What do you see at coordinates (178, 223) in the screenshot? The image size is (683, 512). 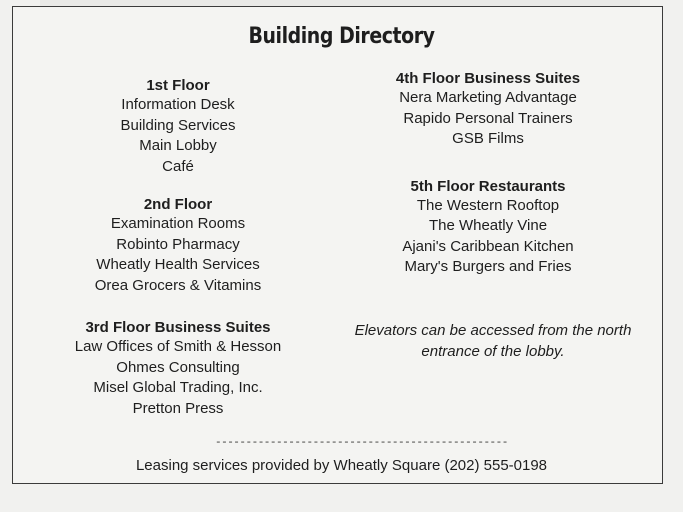 I see `list-item: Examination Rooms` at bounding box center [178, 223].